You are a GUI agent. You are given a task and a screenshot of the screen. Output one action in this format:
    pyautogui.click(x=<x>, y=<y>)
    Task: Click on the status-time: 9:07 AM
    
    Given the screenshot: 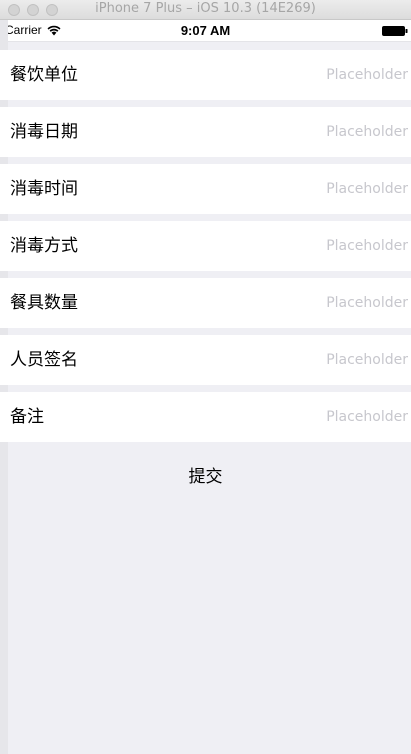 What is the action you would take?
    pyautogui.click(x=205, y=30)
    